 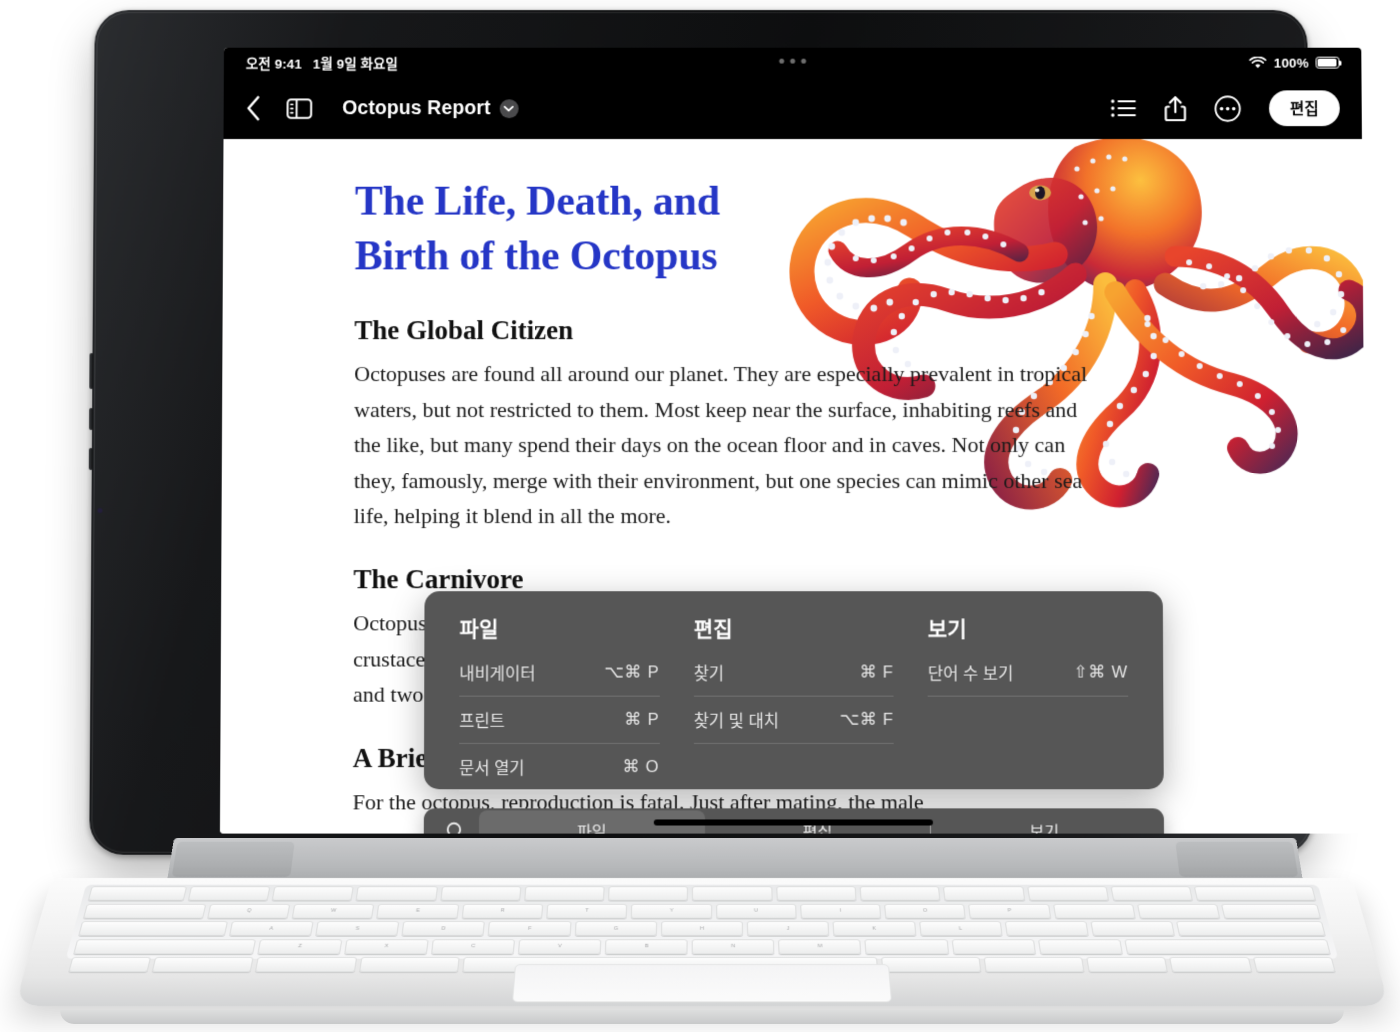 I want to click on key-arrow-left, so click(x=1127, y=964).